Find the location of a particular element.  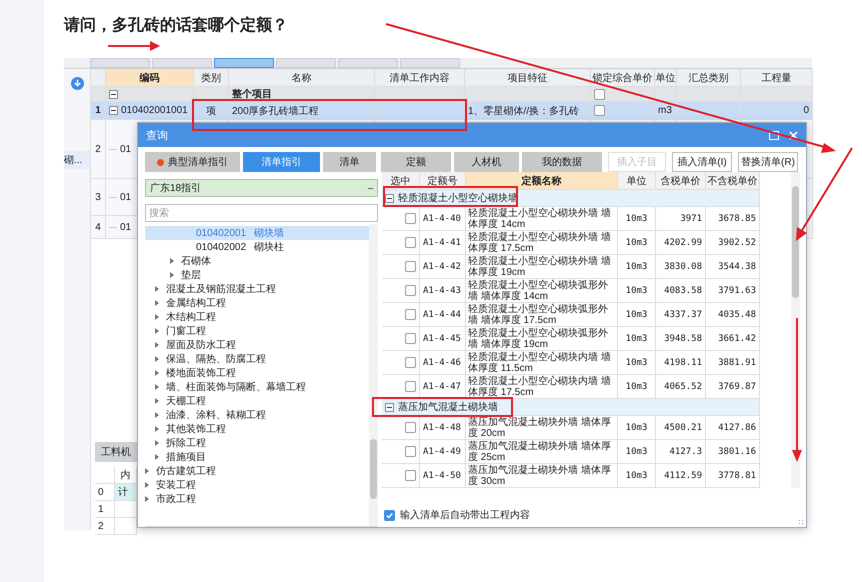

table-cell: 3544.38 is located at coordinates (733, 267).